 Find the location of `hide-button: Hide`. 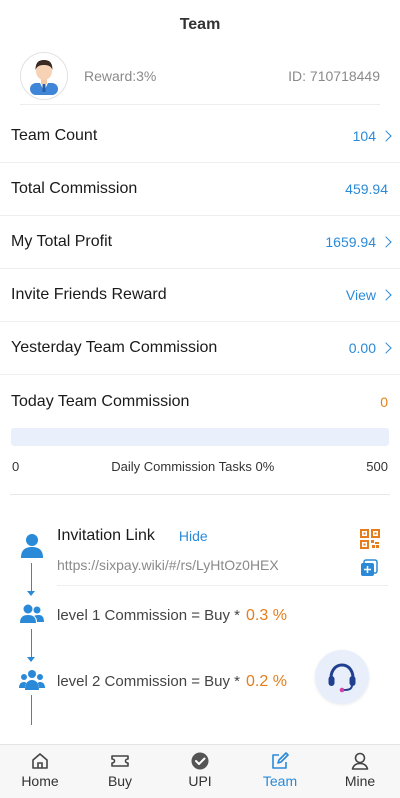

hide-button: Hide is located at coordinates (193, 536).